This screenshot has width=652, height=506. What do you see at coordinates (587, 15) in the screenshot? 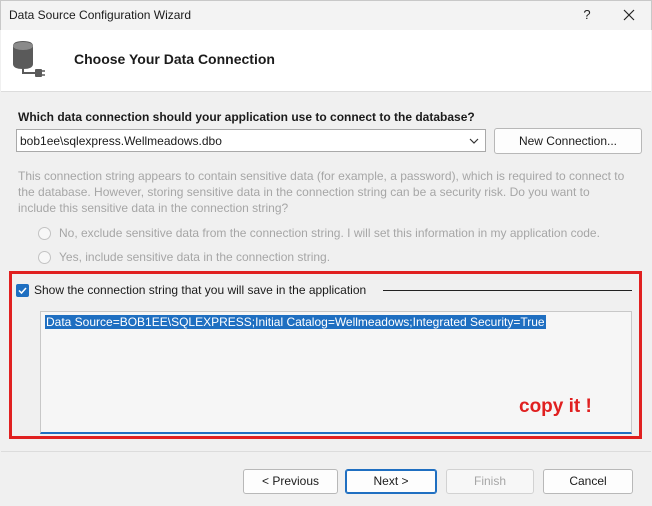
I see `help-button: ?` at bounding box center [587, 15].